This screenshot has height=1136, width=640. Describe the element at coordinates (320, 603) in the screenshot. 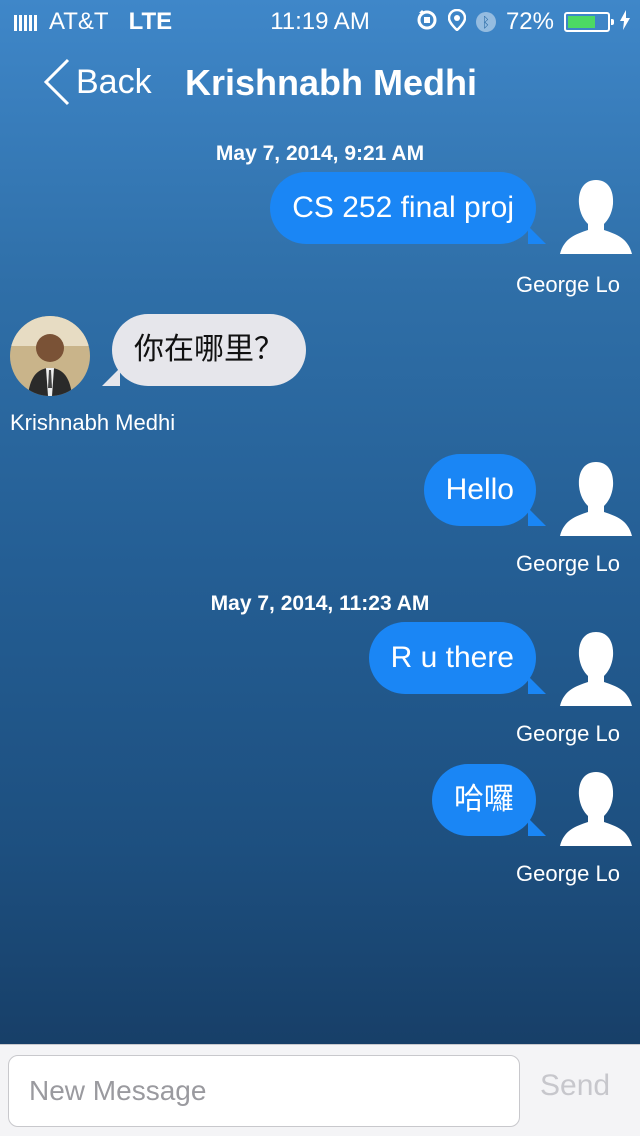

I see `timestamp: May 7, 2014, 11:23 AM` at that location.